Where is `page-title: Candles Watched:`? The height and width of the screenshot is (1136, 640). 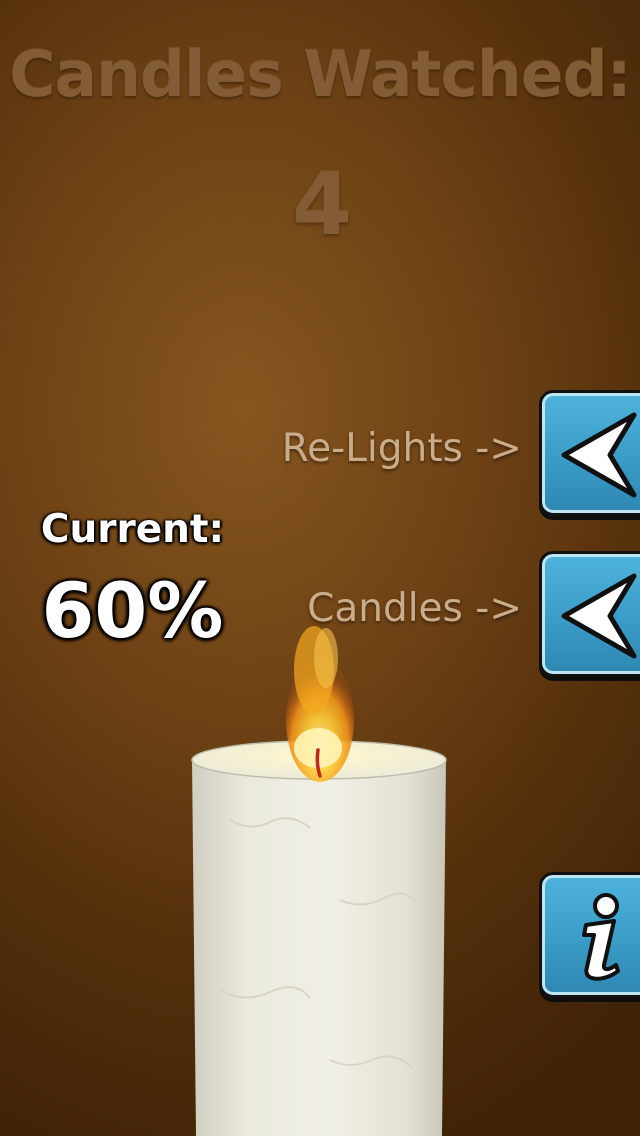
page-title: Candles Watched: is located at coordinates (320, 74).